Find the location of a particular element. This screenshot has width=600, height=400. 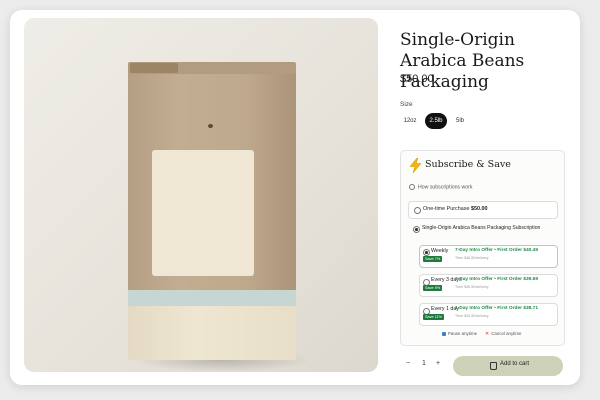

shopping-bag-icon is located at coordinates (493, 366).